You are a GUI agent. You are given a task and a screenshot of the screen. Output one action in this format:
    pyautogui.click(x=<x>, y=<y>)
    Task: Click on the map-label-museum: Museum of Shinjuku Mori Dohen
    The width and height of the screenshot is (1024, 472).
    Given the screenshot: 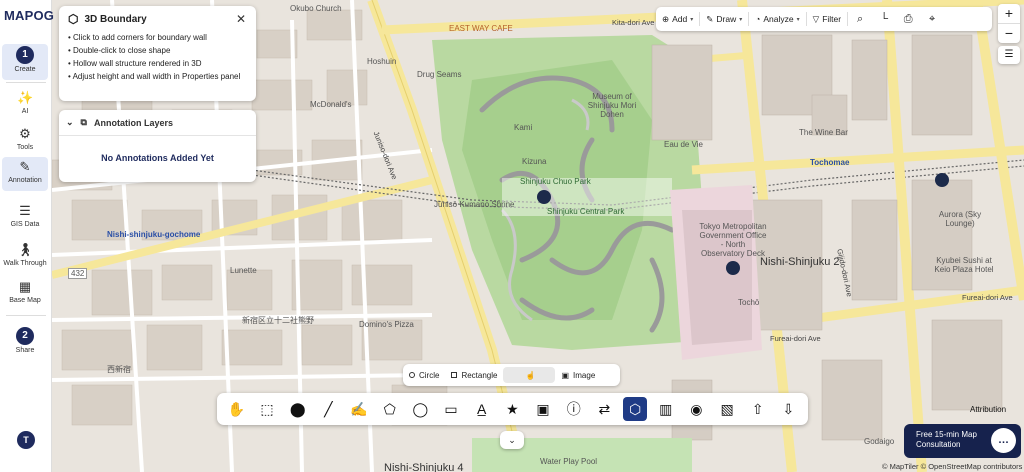 What is the action you would take?
    pyautogui.click(x=612, y=105)
    